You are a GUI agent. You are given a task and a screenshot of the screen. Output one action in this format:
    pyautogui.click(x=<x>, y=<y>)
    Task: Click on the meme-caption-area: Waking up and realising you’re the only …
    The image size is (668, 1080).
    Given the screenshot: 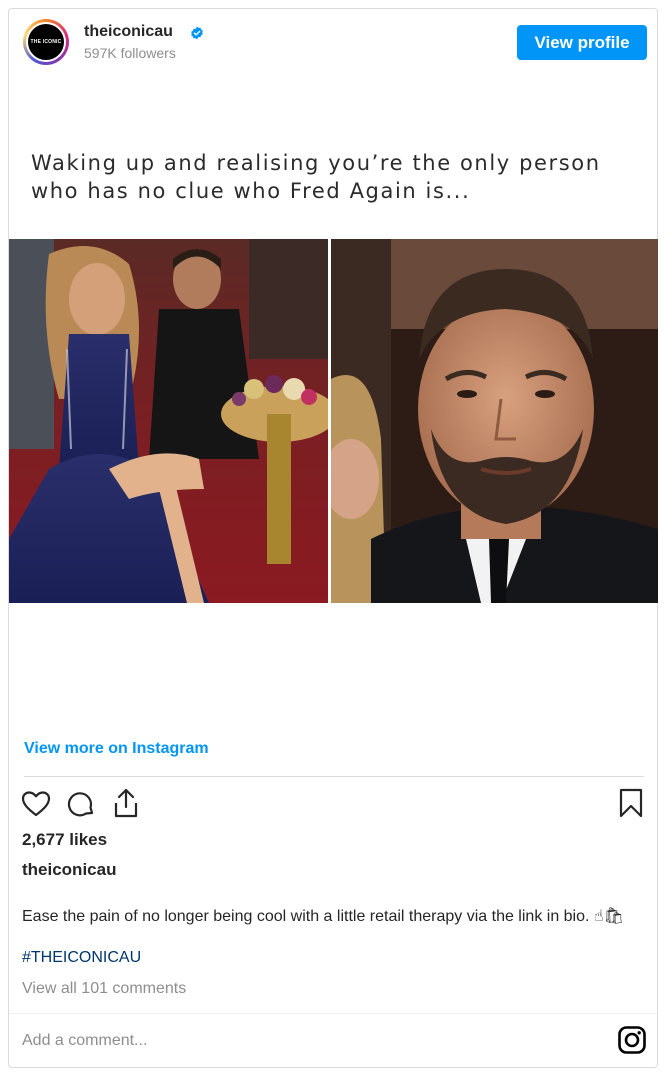 What is the action you would take?
    pyautogui.click(x=333, y=159)
    